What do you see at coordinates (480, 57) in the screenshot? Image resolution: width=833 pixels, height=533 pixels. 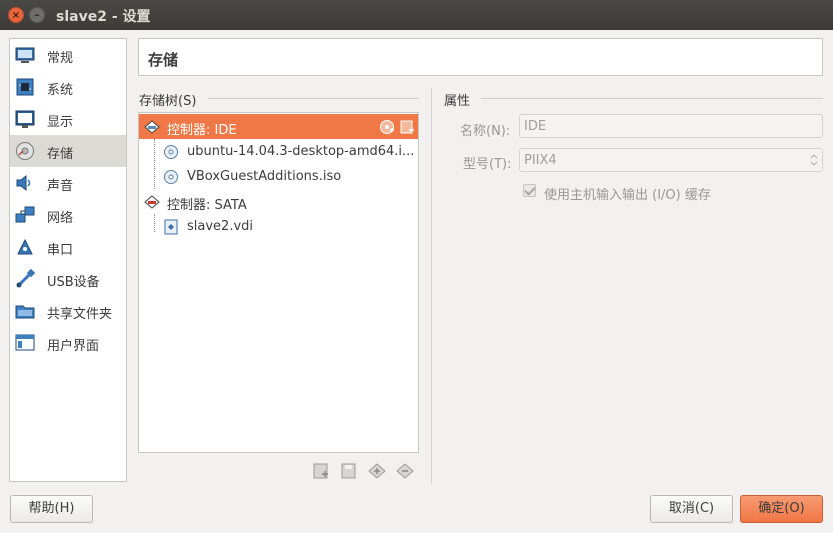 I see `page-header: 存储` at bounding box center [480, 57].